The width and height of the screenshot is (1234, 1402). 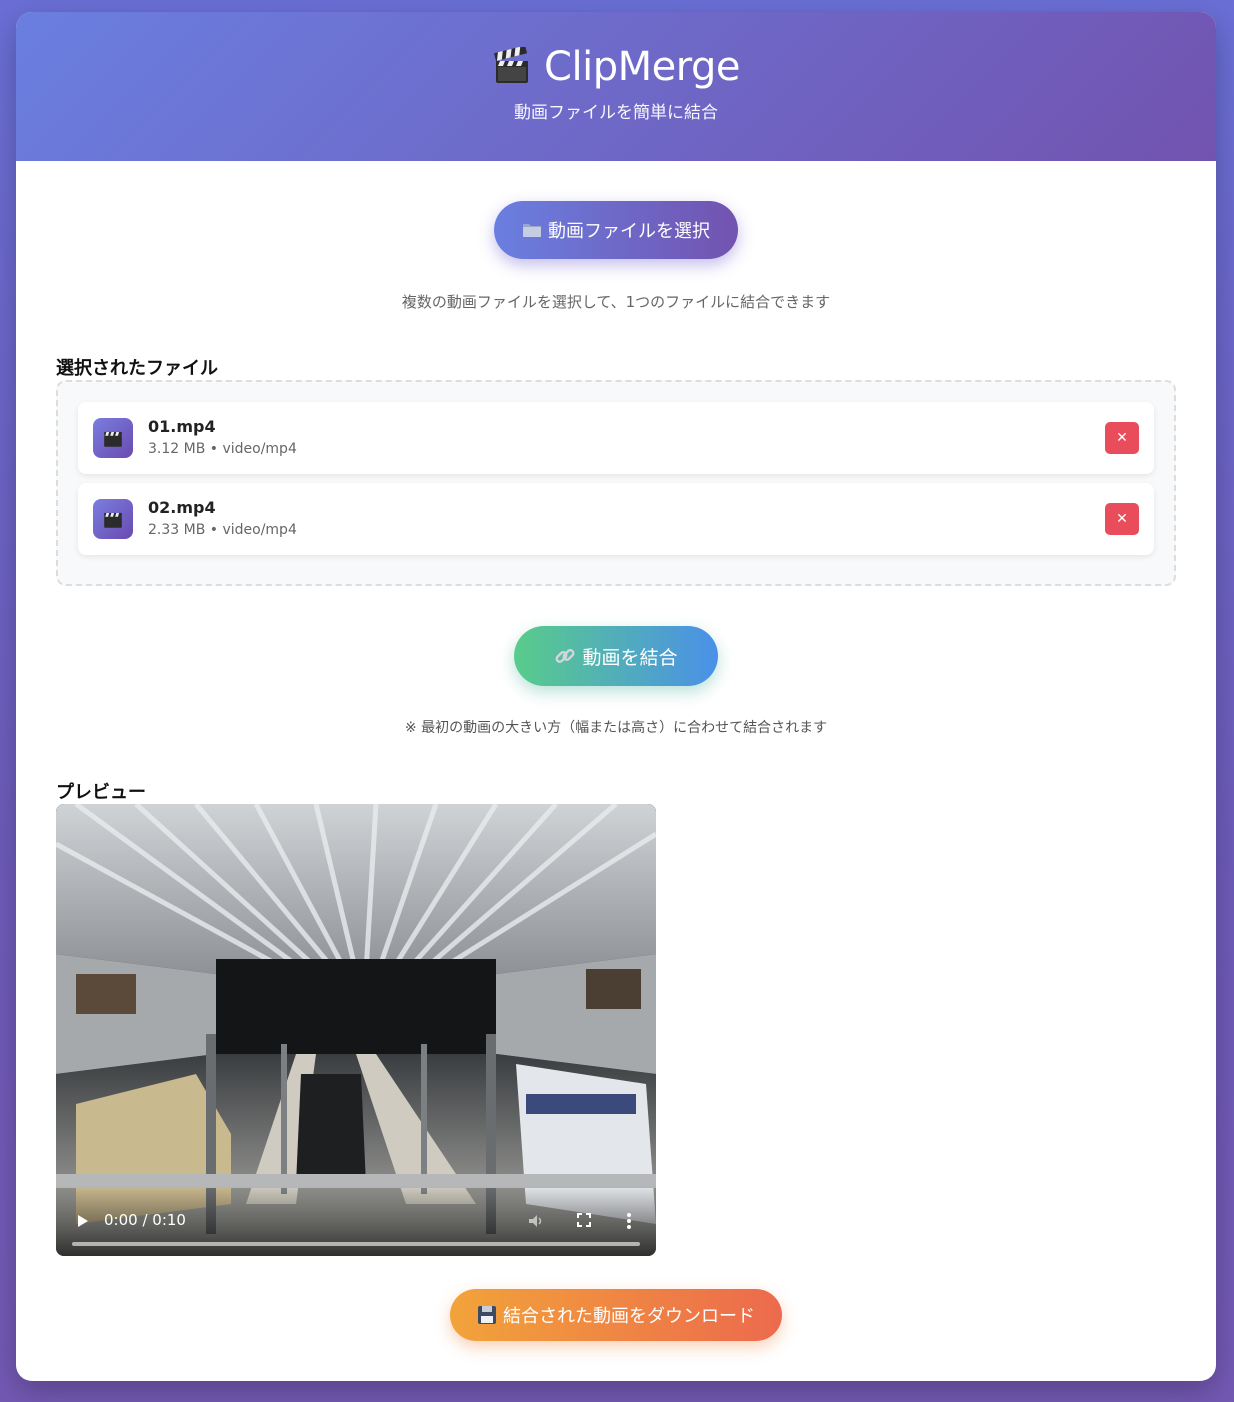 What do you see at coordinates (137, 368) in the screenshot?
I see `selected-files-title: 選択されたファイル` at bounding box center [137, 368].